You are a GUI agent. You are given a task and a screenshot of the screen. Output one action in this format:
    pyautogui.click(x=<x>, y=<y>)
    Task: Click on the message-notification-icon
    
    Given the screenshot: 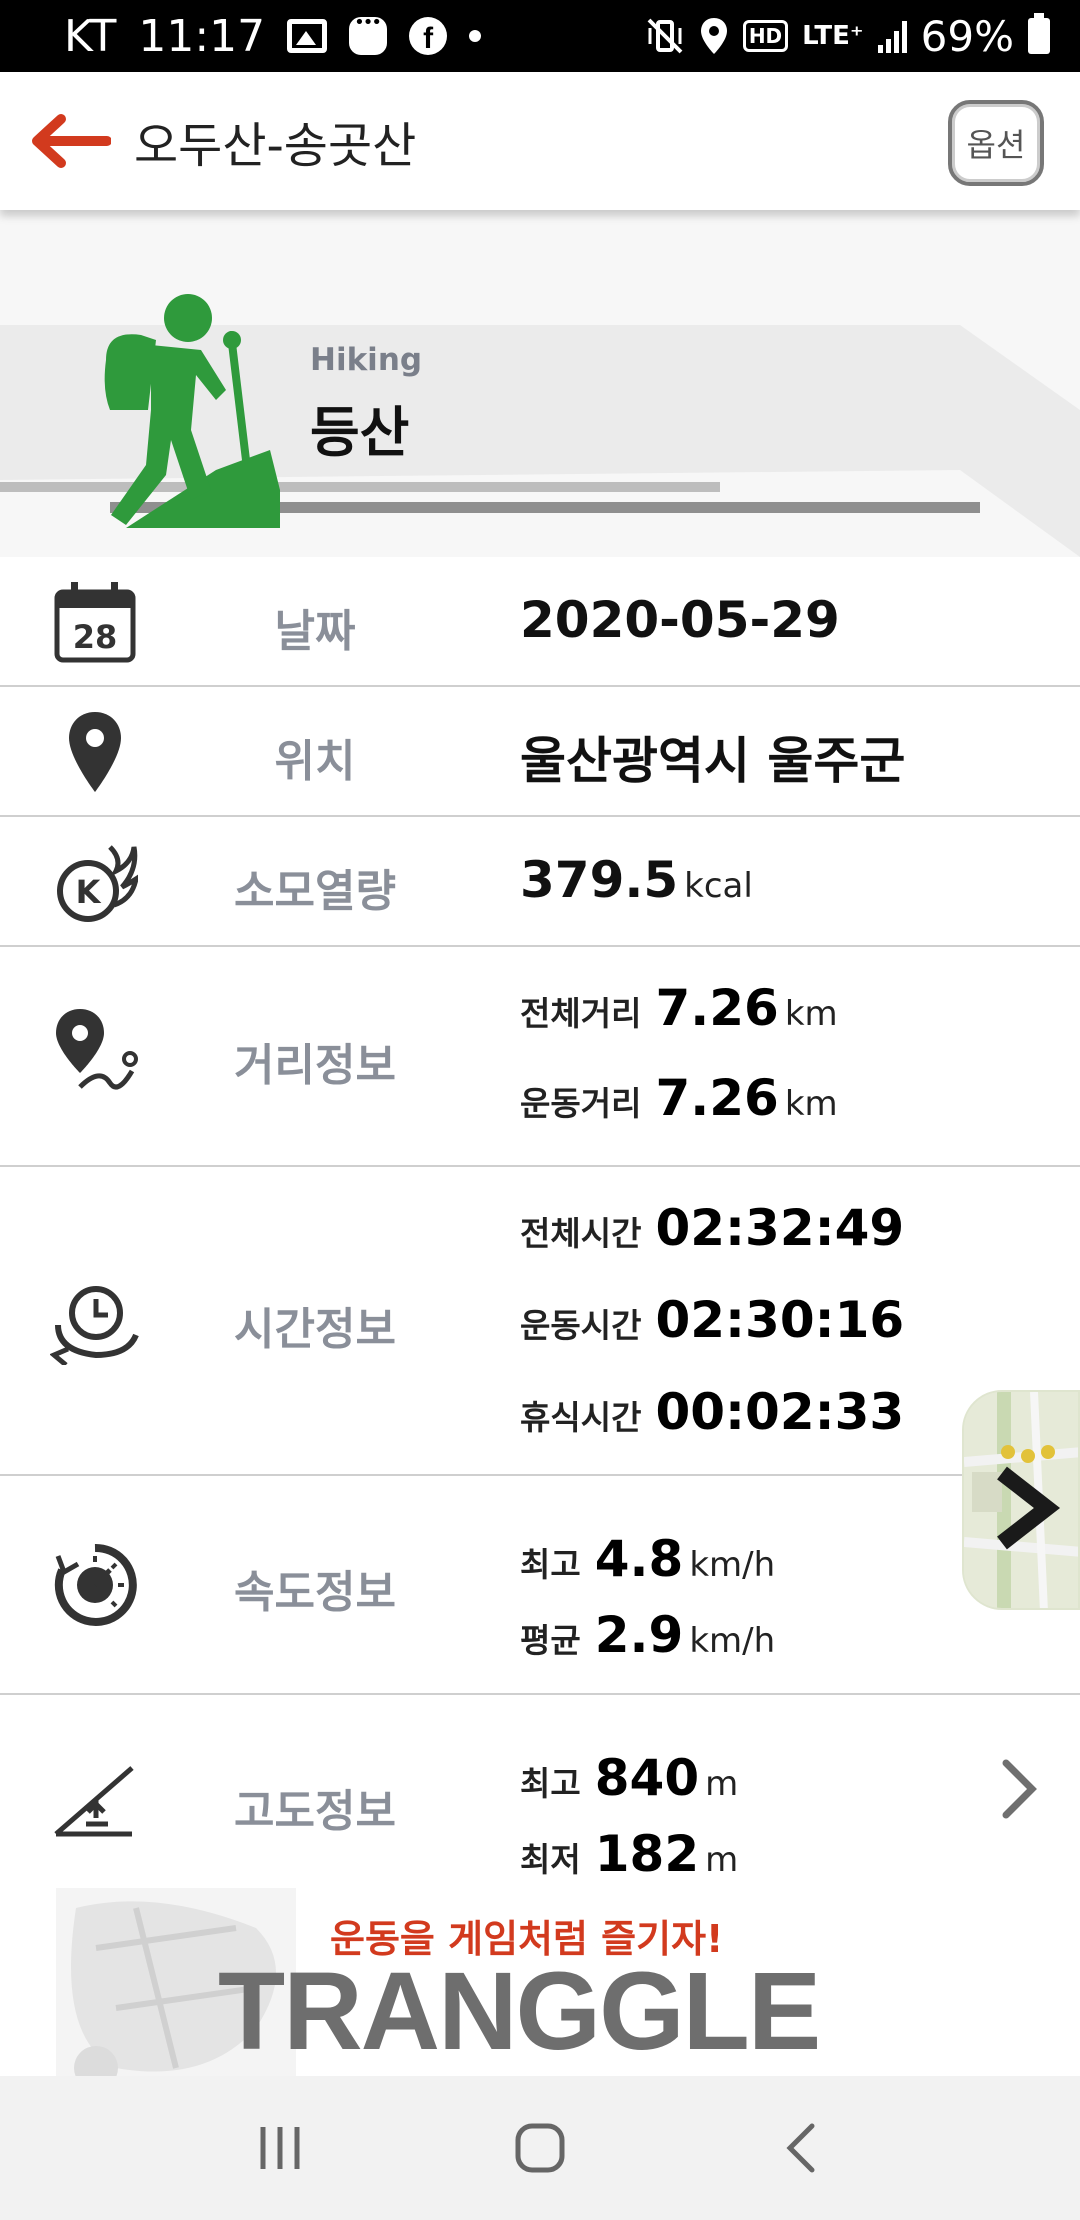 What is the action you would take?
    pyautogui.click(x=368, y=33)
    